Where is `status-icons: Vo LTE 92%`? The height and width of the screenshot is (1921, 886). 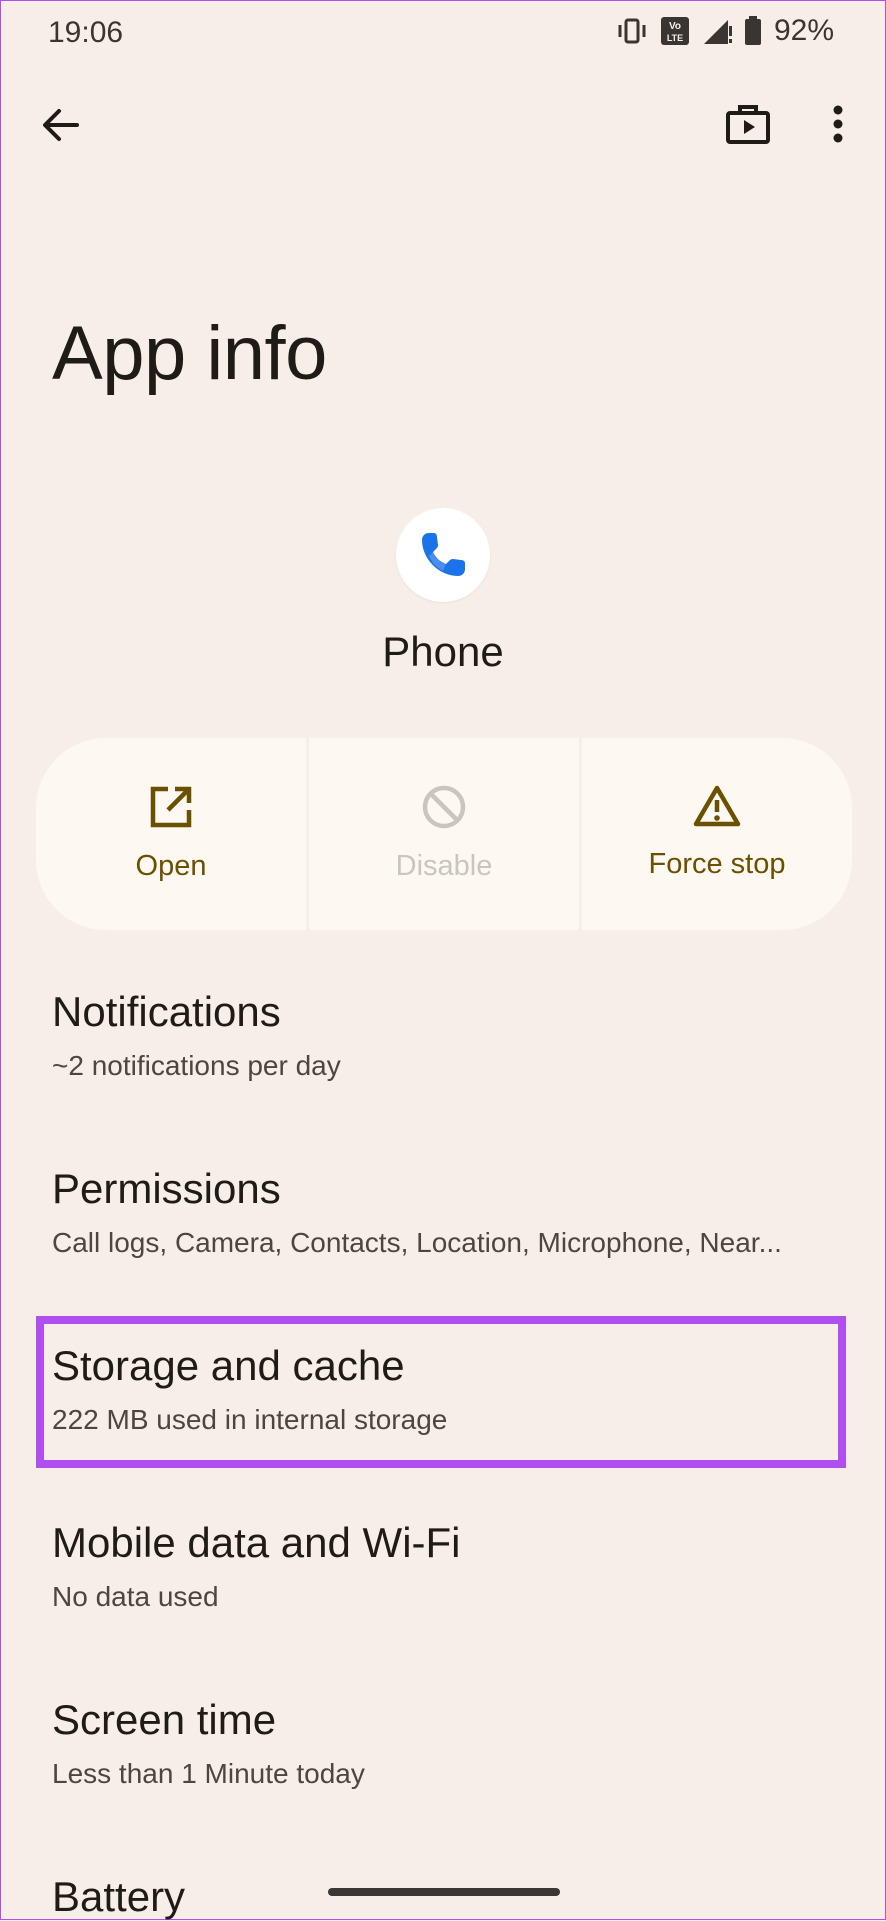 status-icons: Vo LTE 92% is located at coordinates (725, 31).